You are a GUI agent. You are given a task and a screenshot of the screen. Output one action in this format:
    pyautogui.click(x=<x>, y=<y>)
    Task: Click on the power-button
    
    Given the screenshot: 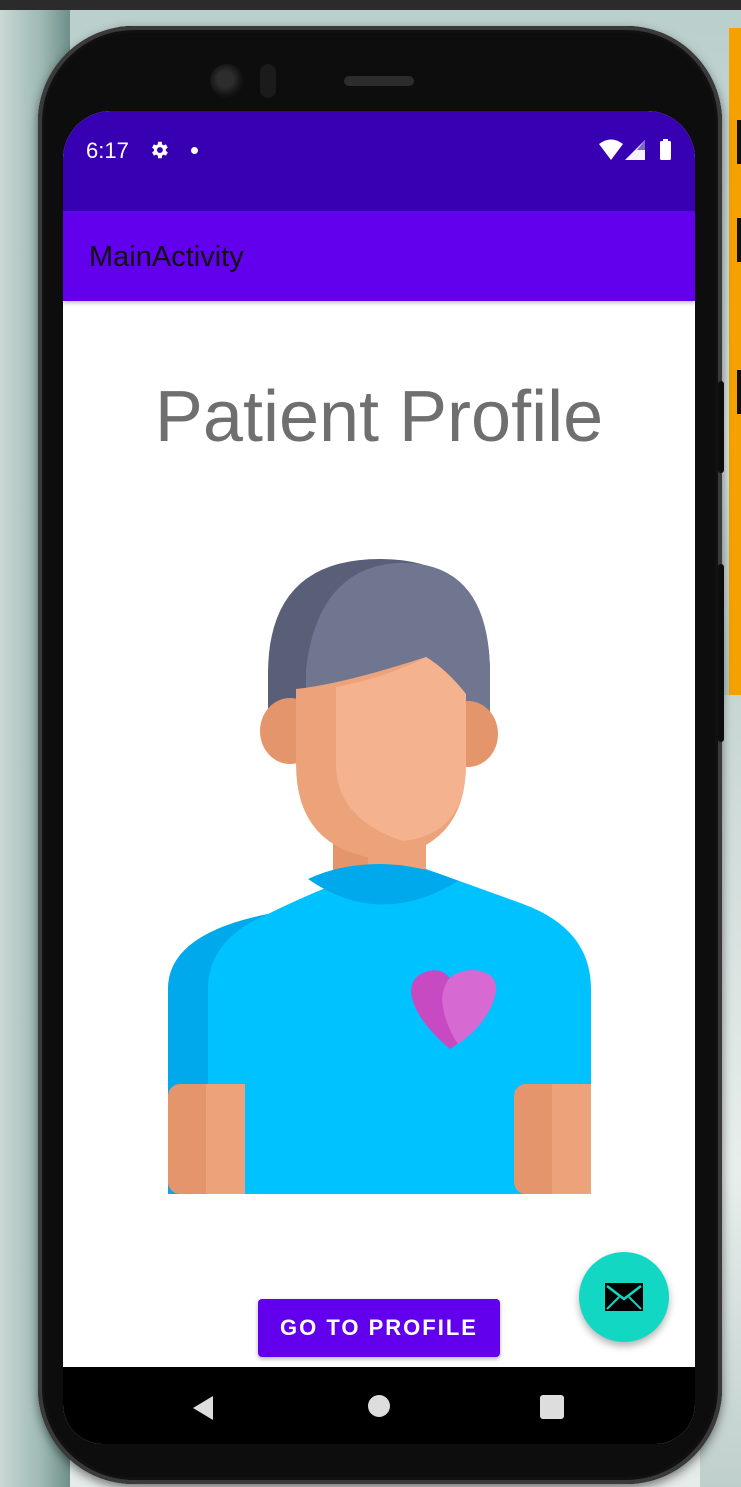 What is the action you would take?
    pyautogui.click(x=721, y=653)
    